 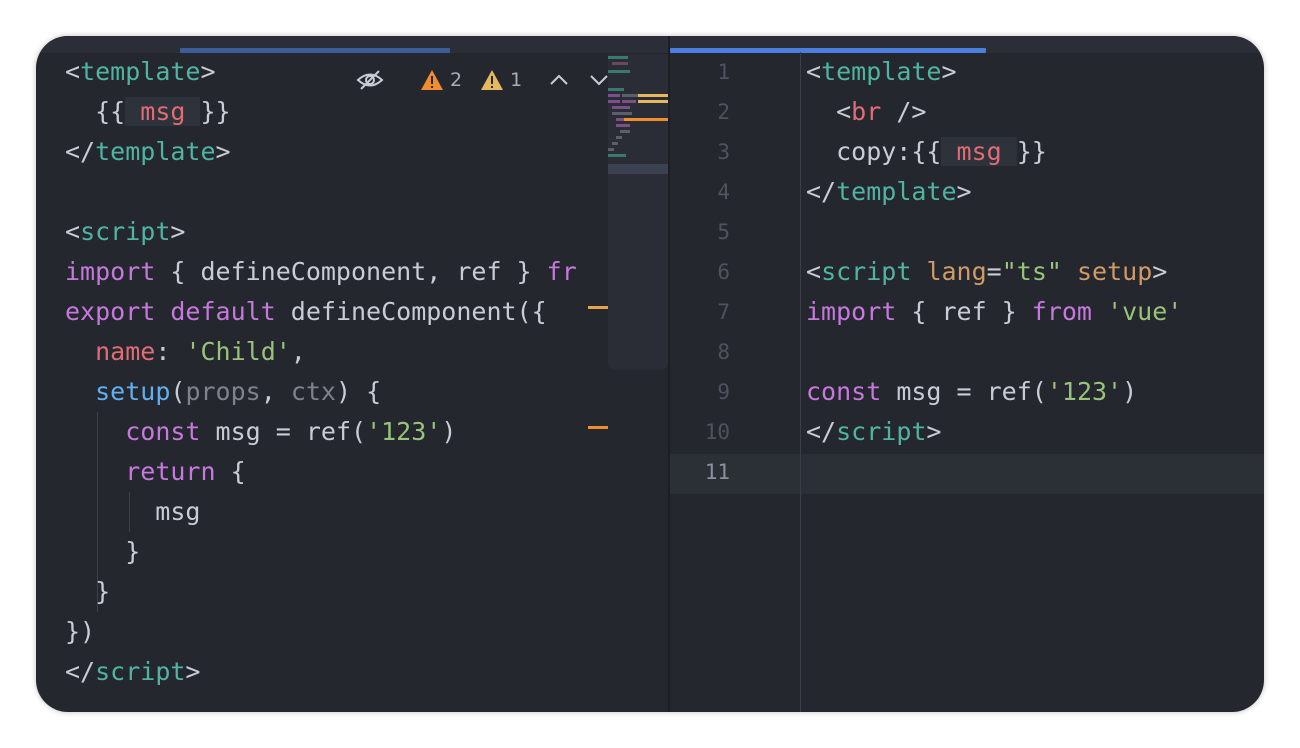 What do you see at coordinates (559, 80) in the screenshot?
I see `chevron-up-icon` at bounding box center [559, 80].